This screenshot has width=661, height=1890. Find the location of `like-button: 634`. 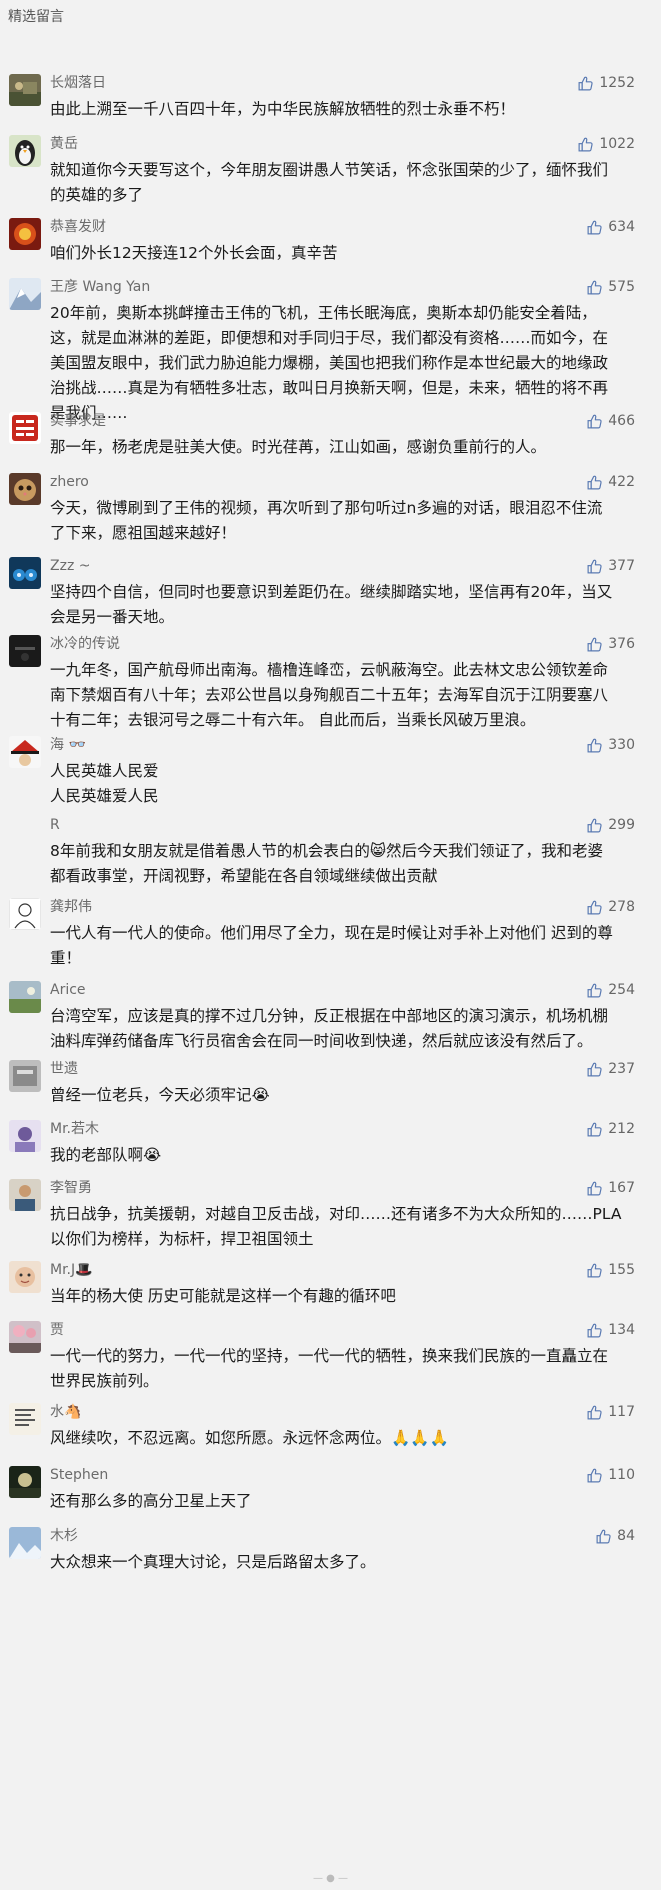

like-button: 634 is located at coordinates (610, 227).